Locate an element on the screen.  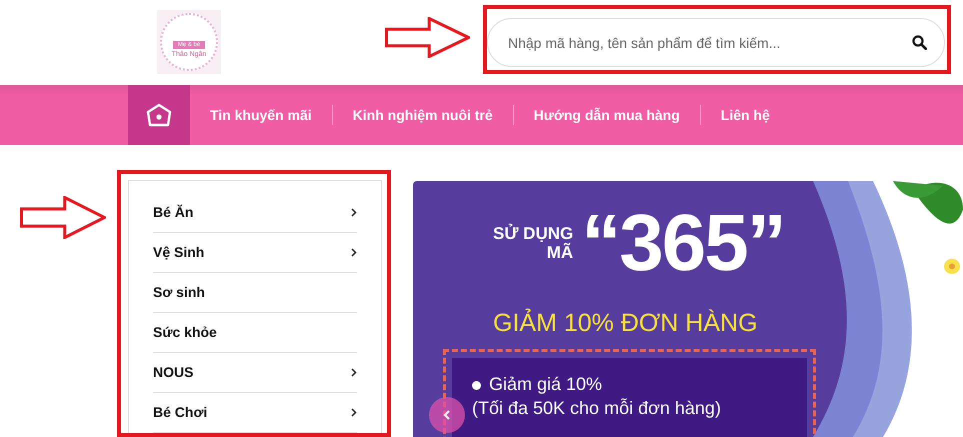
category-link: Bé Chơi is located at coordinates (180, 412).